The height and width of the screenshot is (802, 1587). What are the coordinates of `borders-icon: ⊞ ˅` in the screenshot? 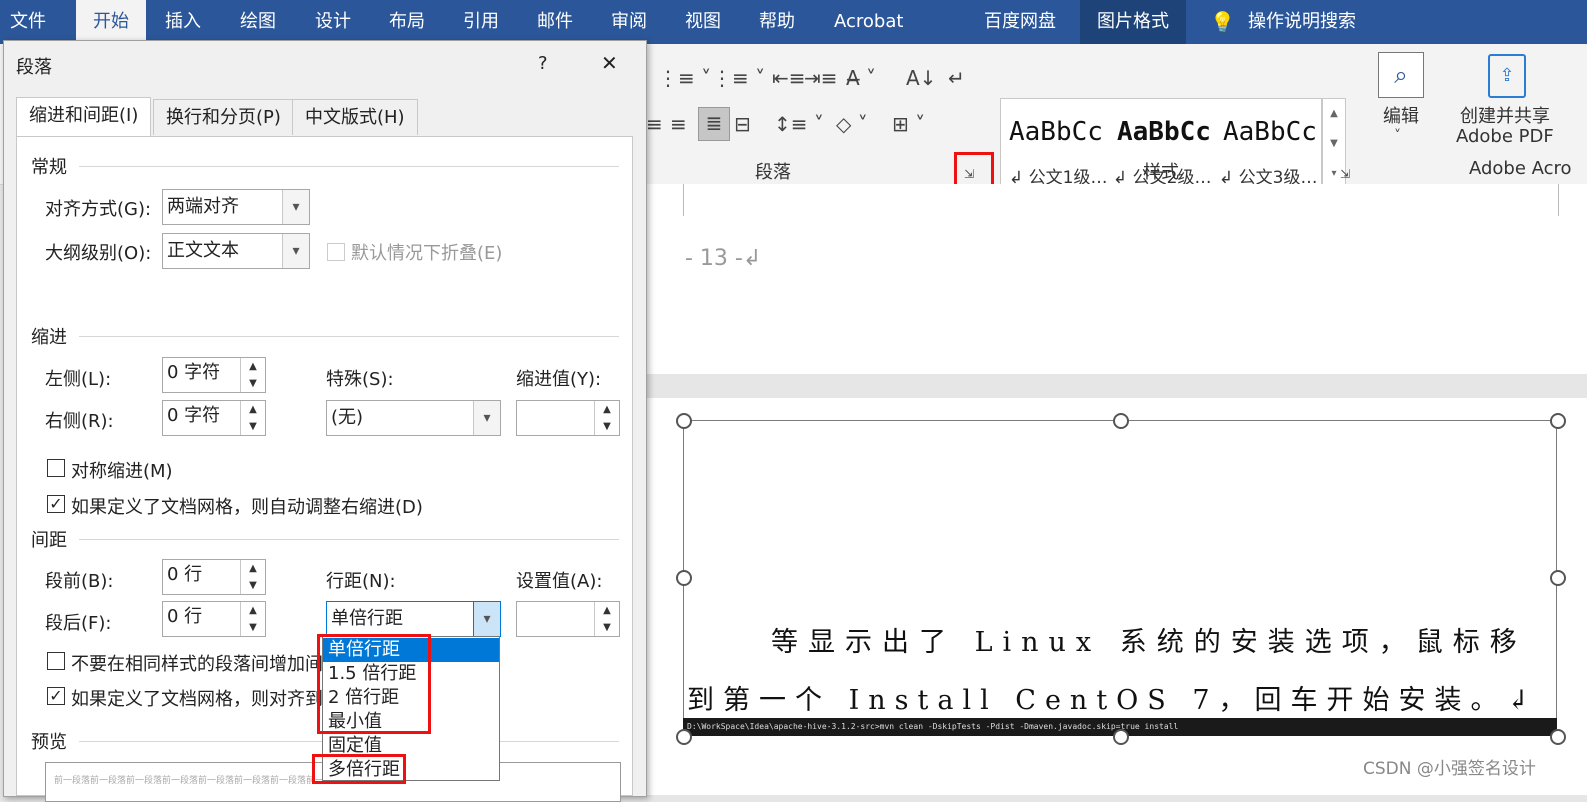 It's located at (908, 124).